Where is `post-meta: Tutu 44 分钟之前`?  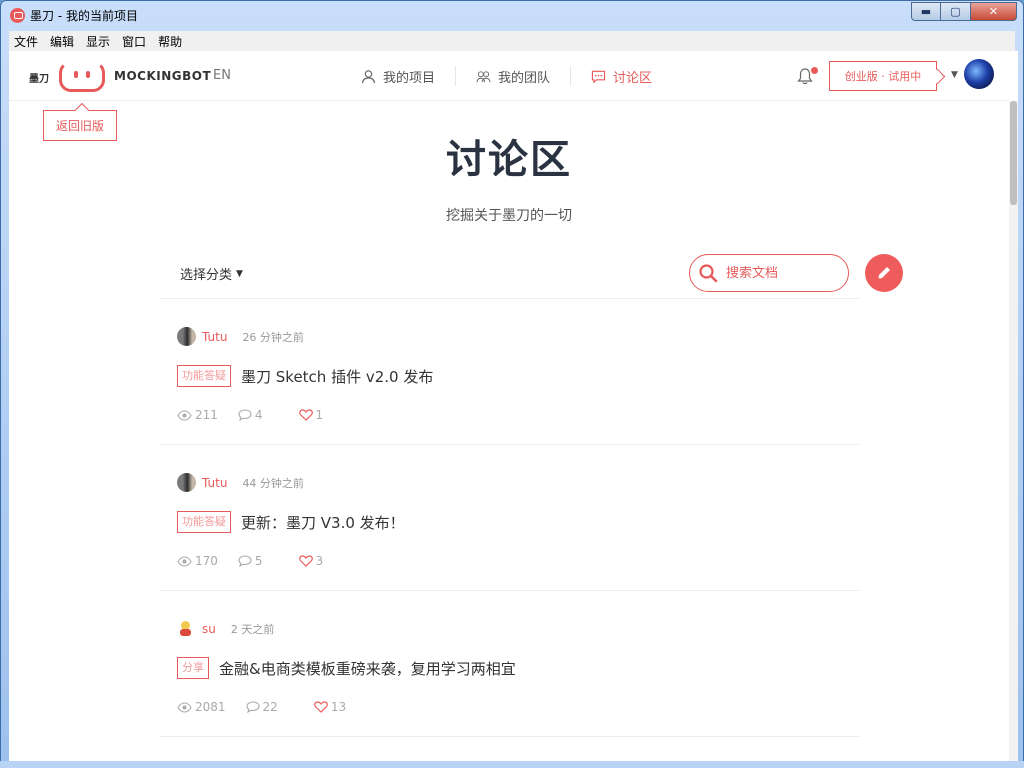 post-meta: Tutu 44 分钟之前 is located at coordinates (240, 482).